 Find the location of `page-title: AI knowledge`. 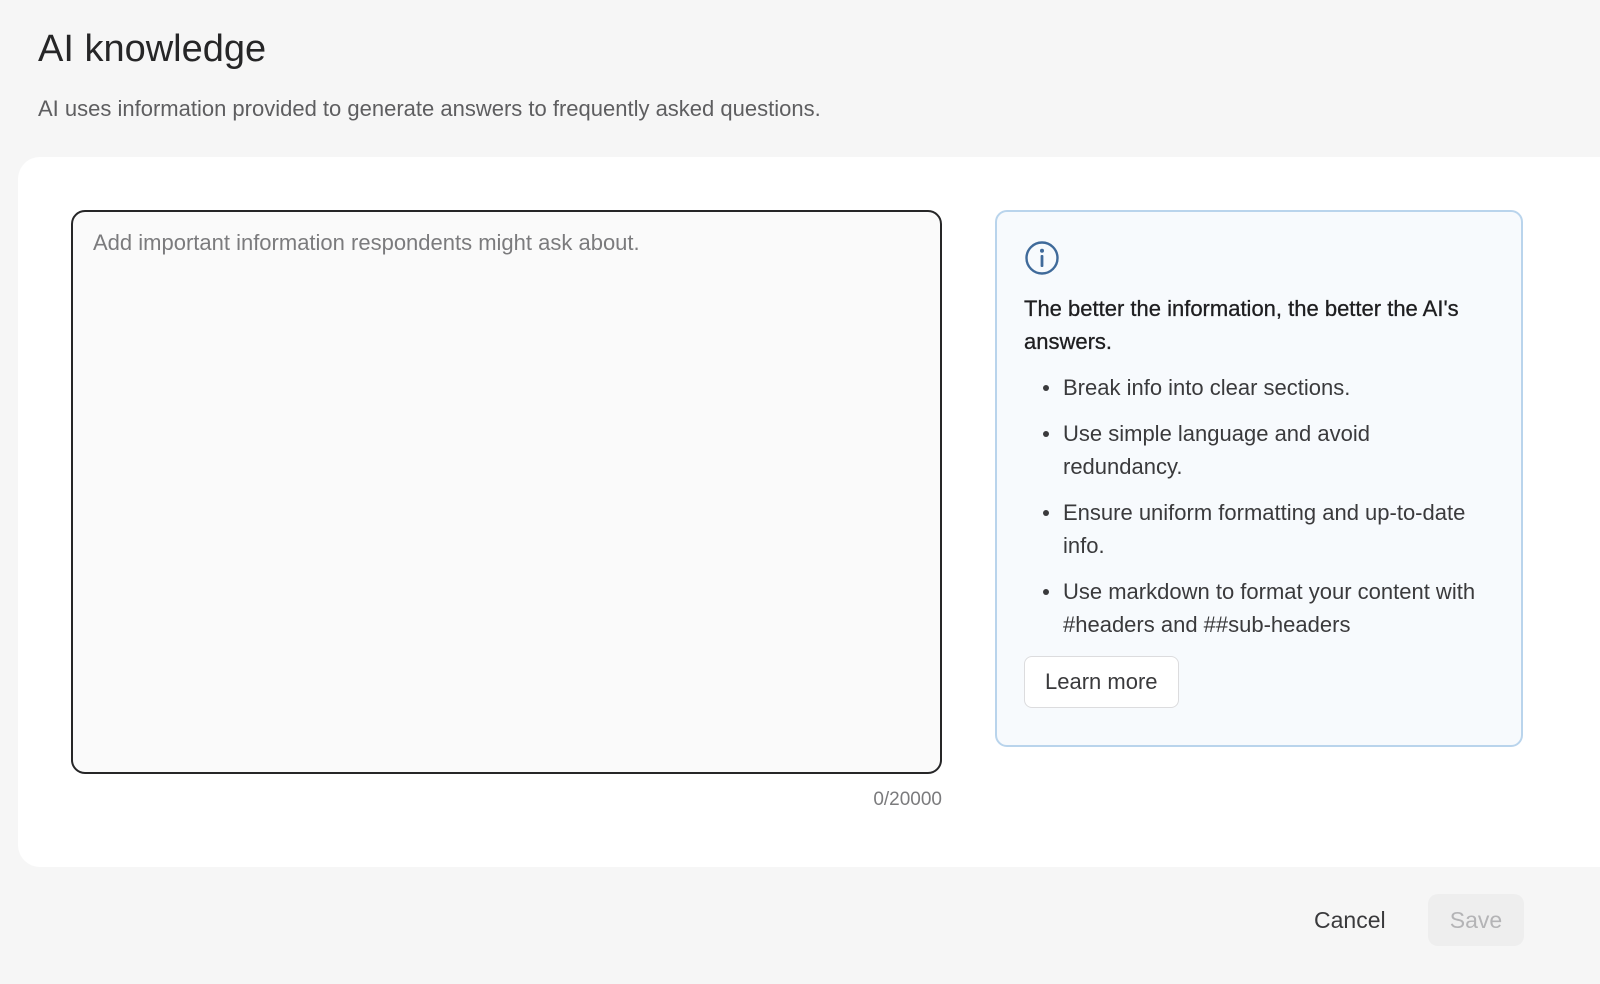

page-title: AI knowledge is located at coordinates (152, 49).